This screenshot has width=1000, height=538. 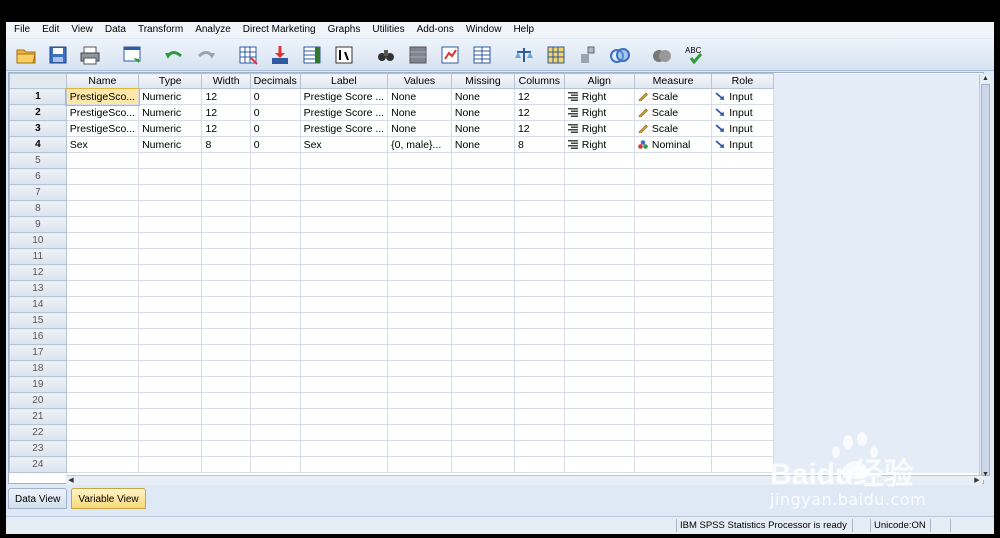 What do you see at coordinates (275, 81) in the screenshot?
I see `column-header-decimals: Decimals` at bounding box center [275, 81].